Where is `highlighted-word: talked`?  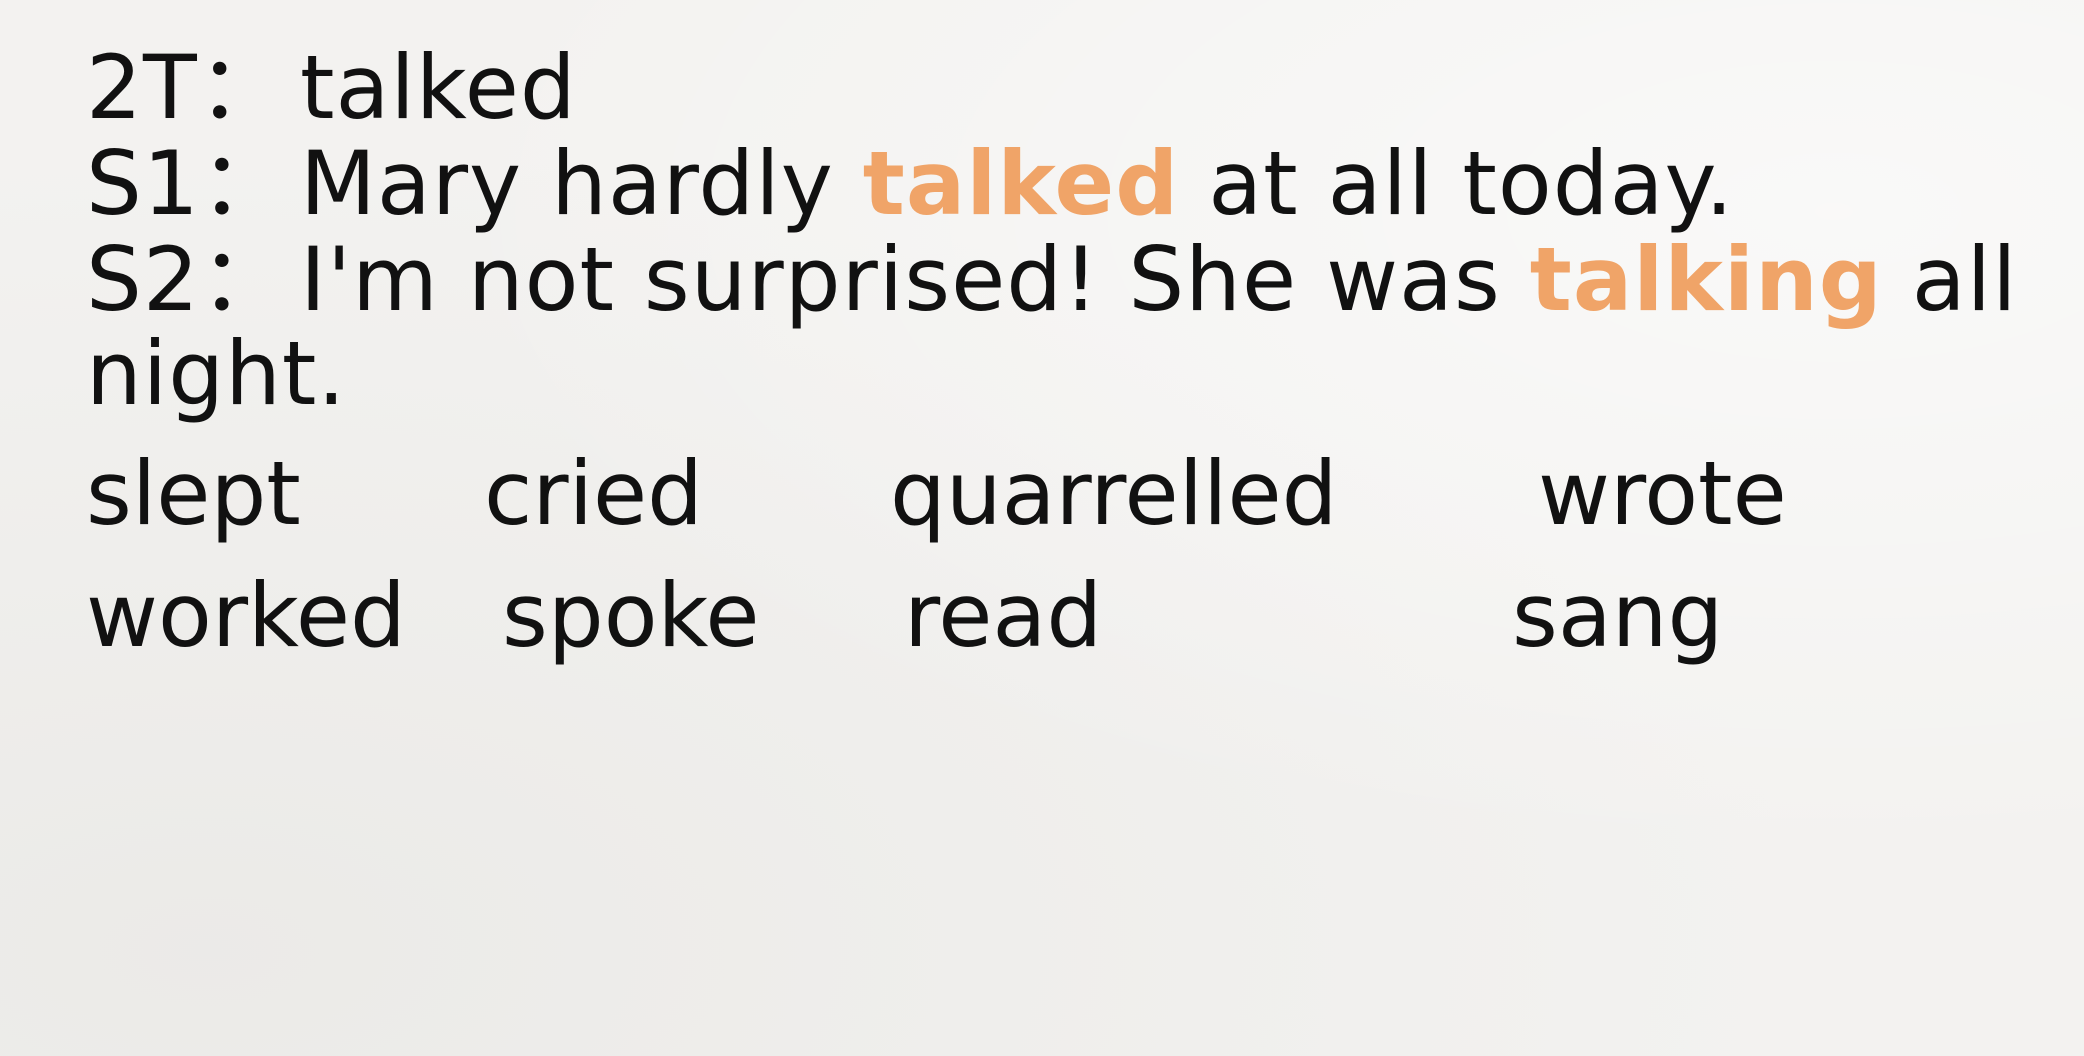 highlighted-word: talked is located at coordinates (1021, 183).